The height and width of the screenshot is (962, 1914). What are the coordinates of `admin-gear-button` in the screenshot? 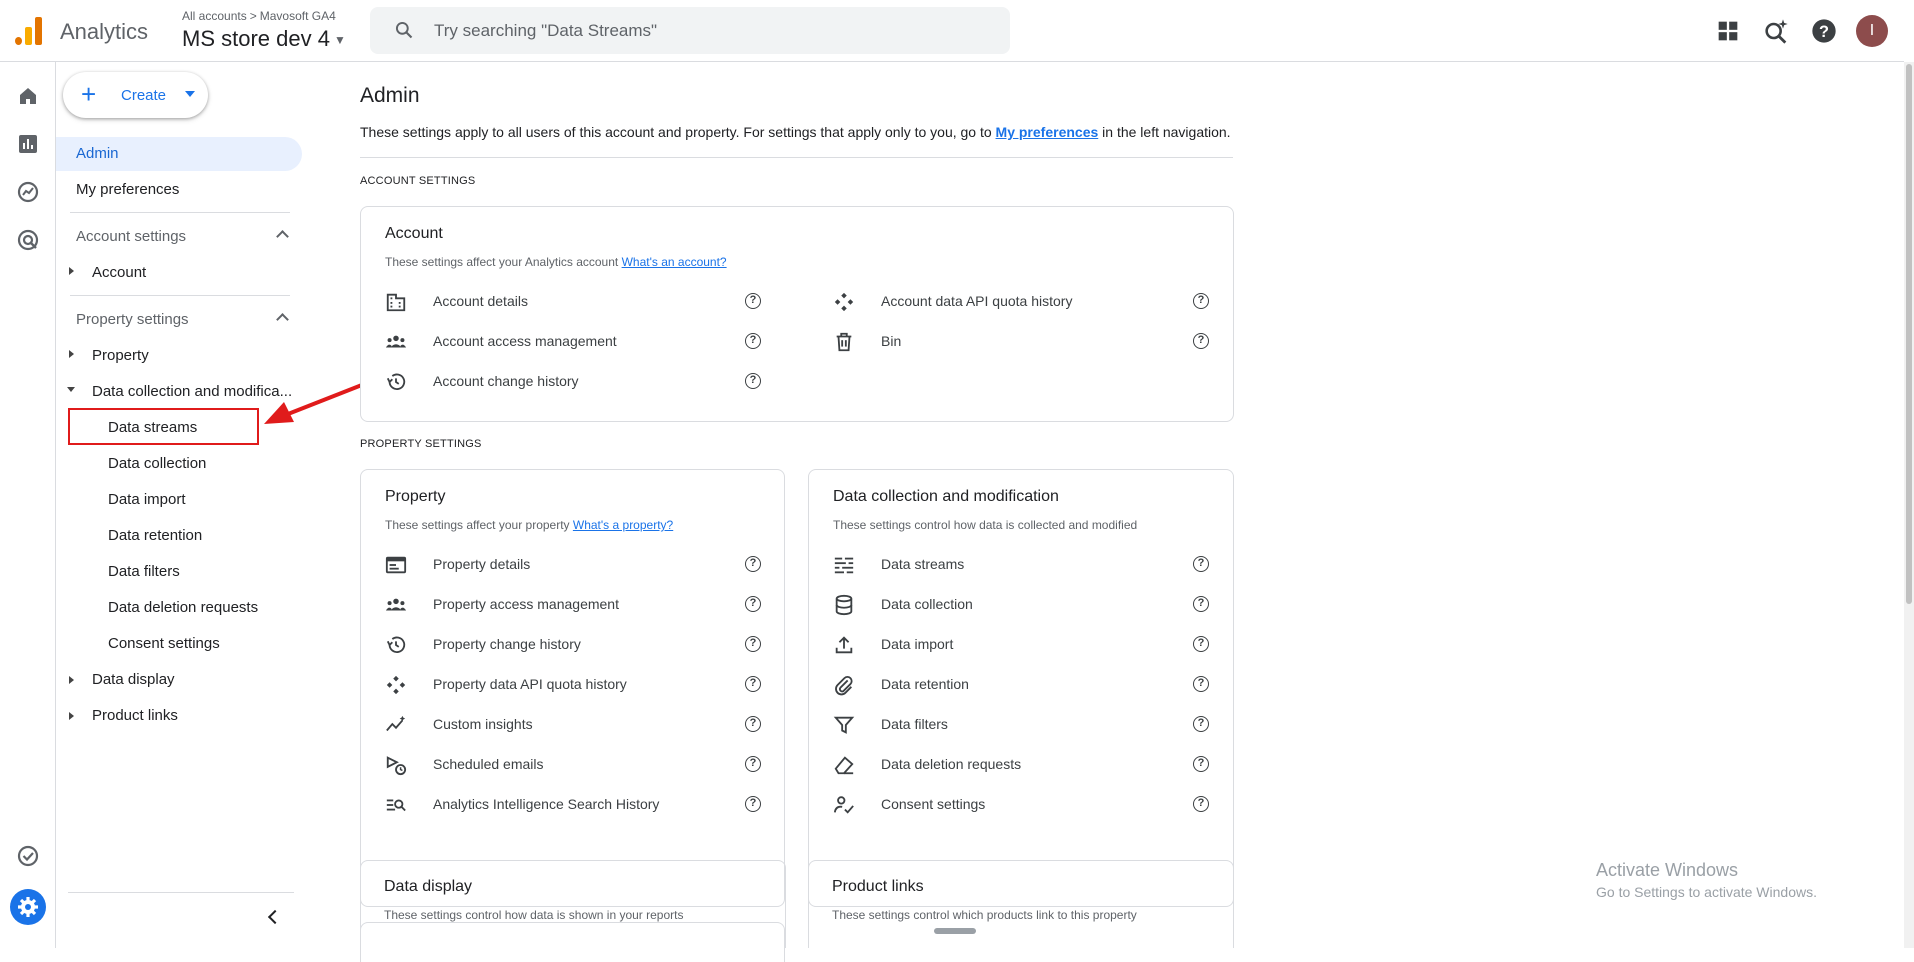 It's located at (28, 907).